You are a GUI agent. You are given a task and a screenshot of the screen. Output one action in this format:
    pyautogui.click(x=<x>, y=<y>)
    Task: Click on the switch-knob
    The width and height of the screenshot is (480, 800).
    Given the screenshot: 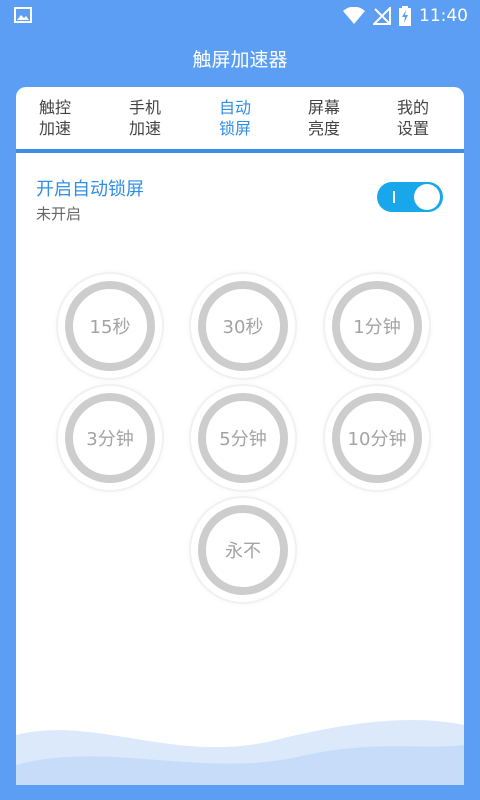 What is the action you would take?
    pyautogui.click(x=427, y=197)
    